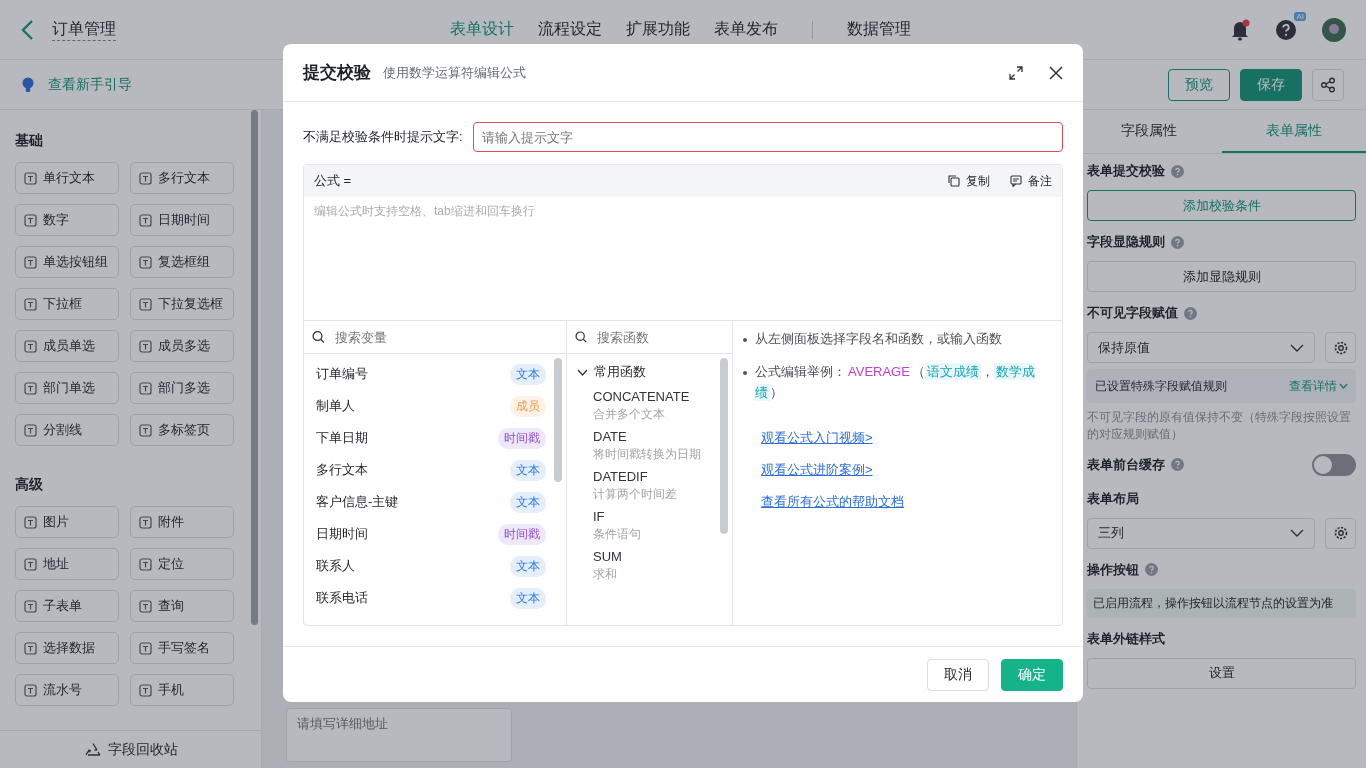 The height and width of the screenshot is (768, 1366). I want to click on field-type-button: 流水号, so click(67, 690).